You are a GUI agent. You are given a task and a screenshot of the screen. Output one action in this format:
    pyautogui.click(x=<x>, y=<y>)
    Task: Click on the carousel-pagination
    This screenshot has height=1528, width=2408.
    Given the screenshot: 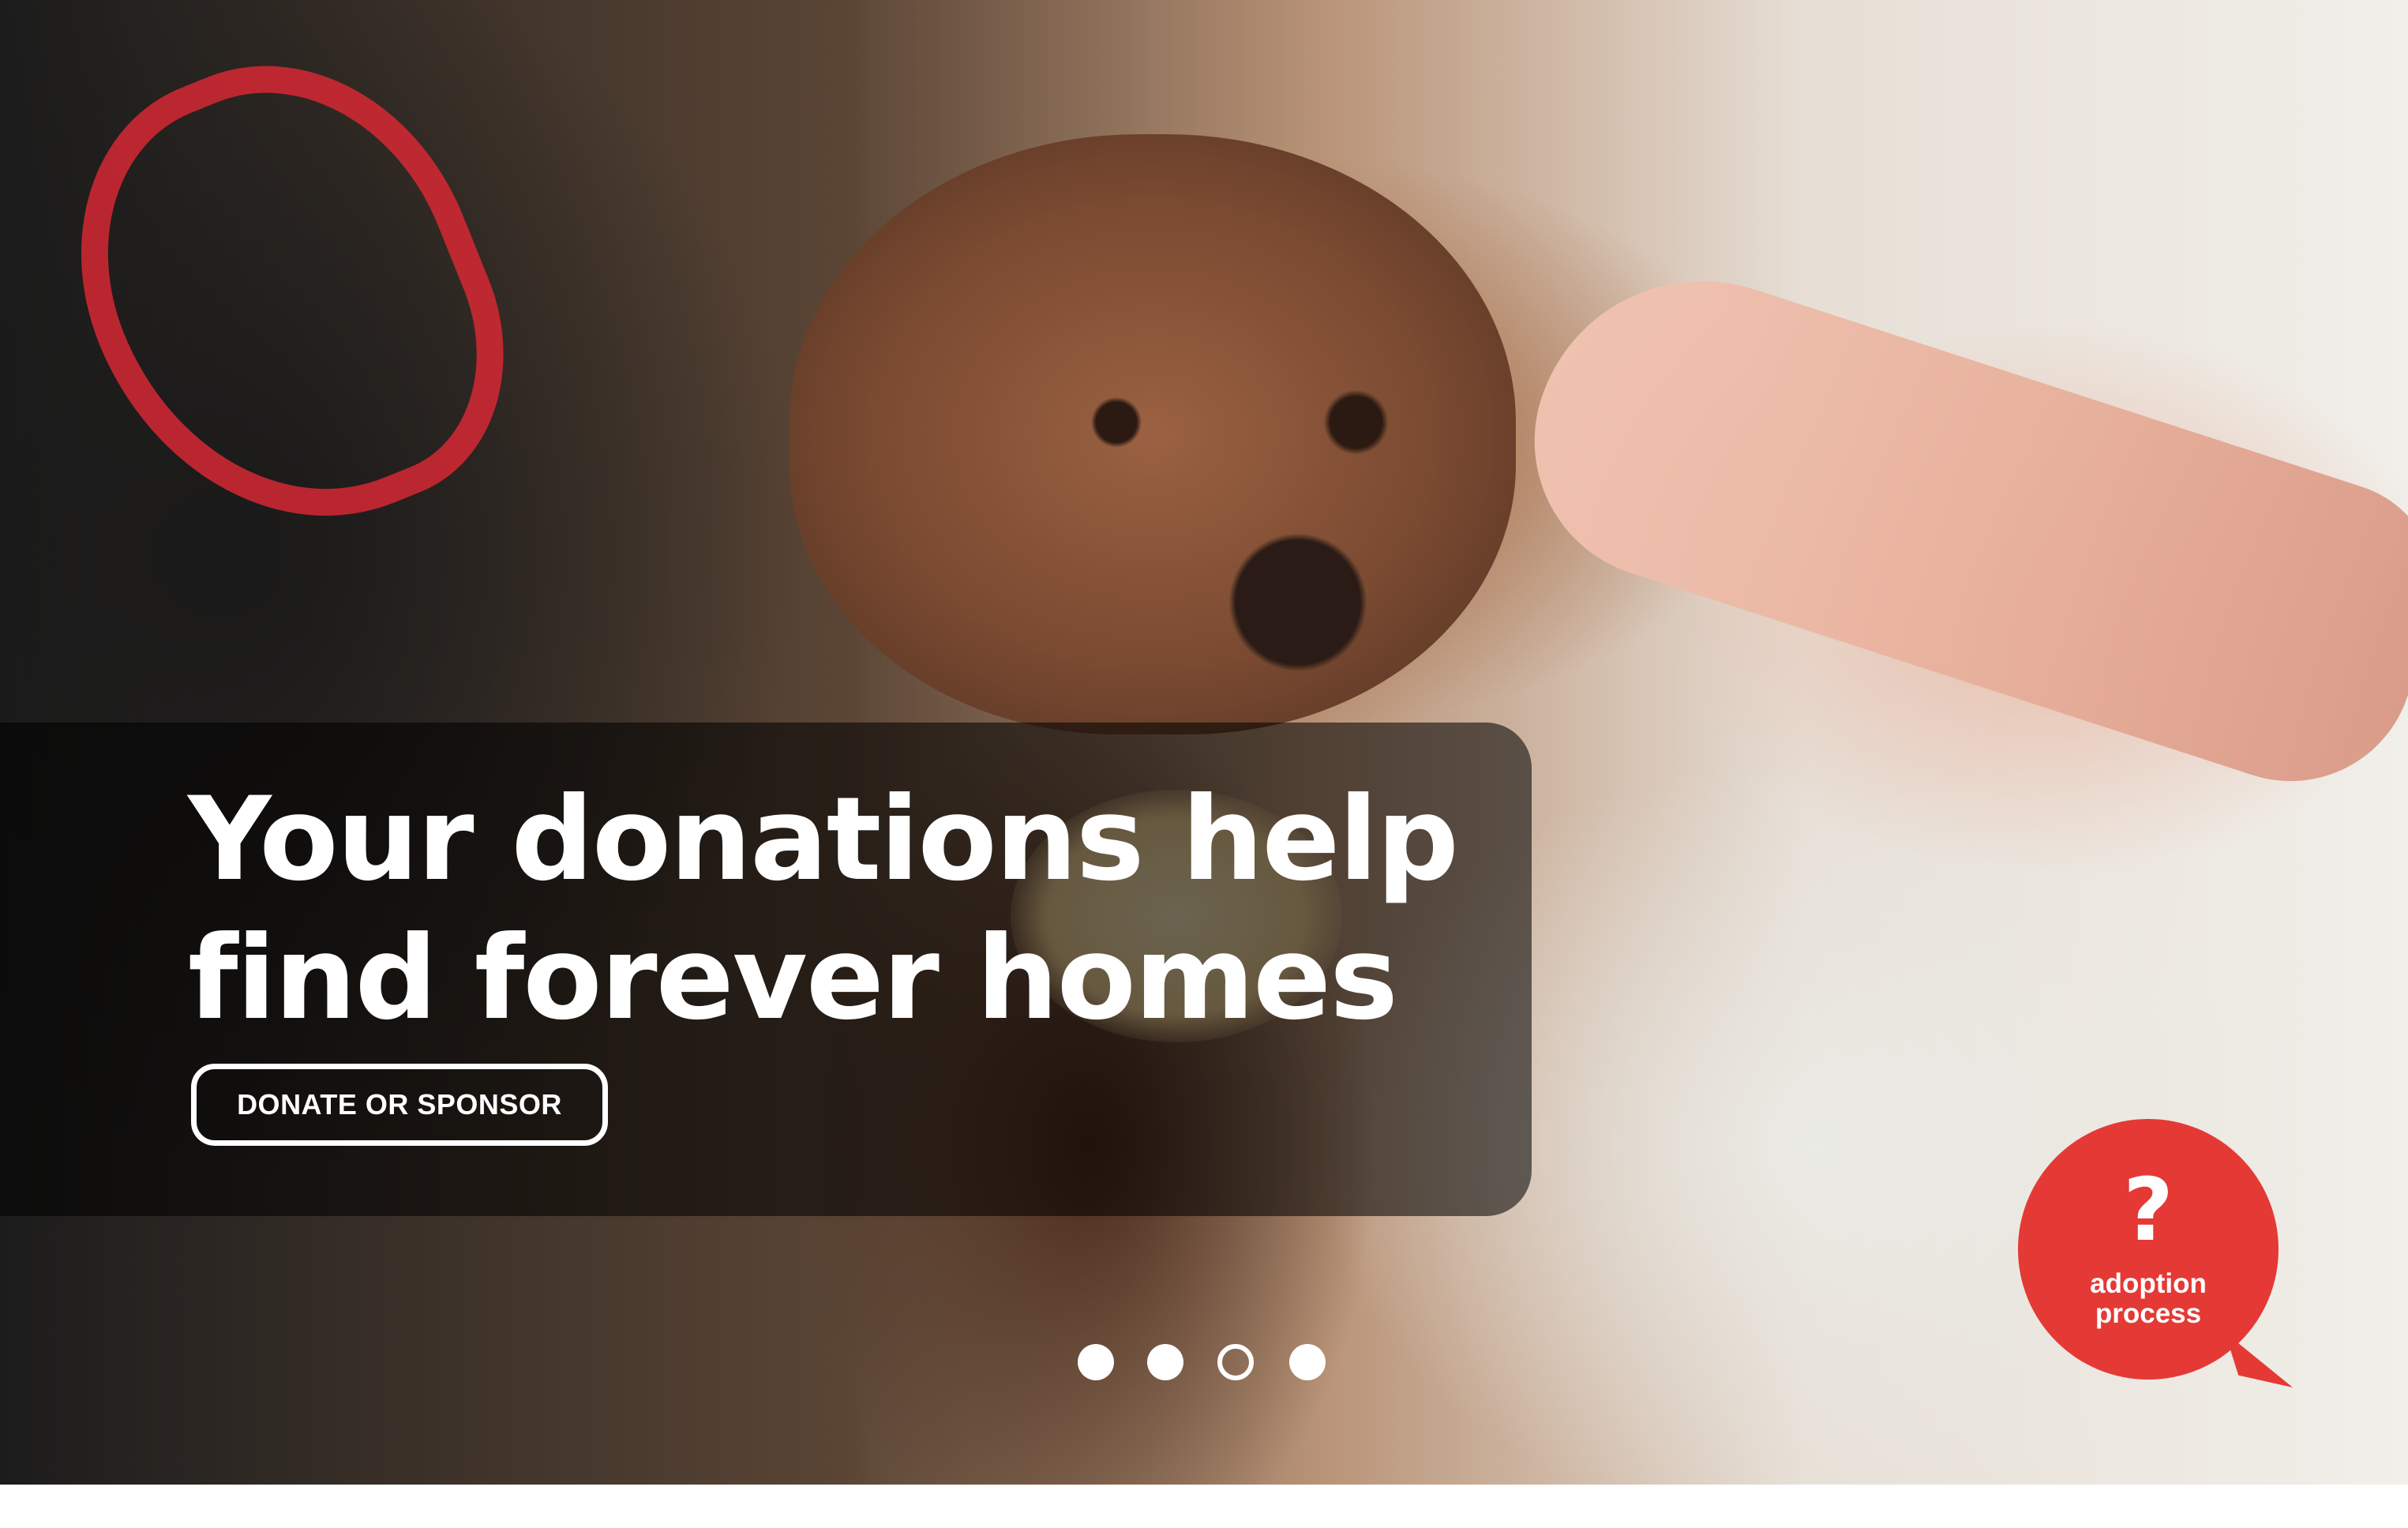 What is the action you would take?
    pyautogui.click(x=1204, y=1363)
    